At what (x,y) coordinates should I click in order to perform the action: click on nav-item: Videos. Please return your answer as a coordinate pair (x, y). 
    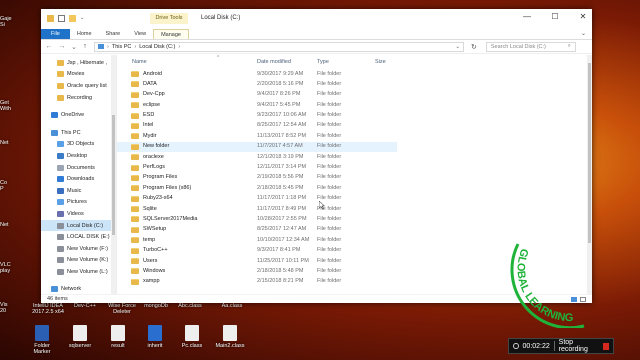
    Looking at the image, I should click on (78, 214).